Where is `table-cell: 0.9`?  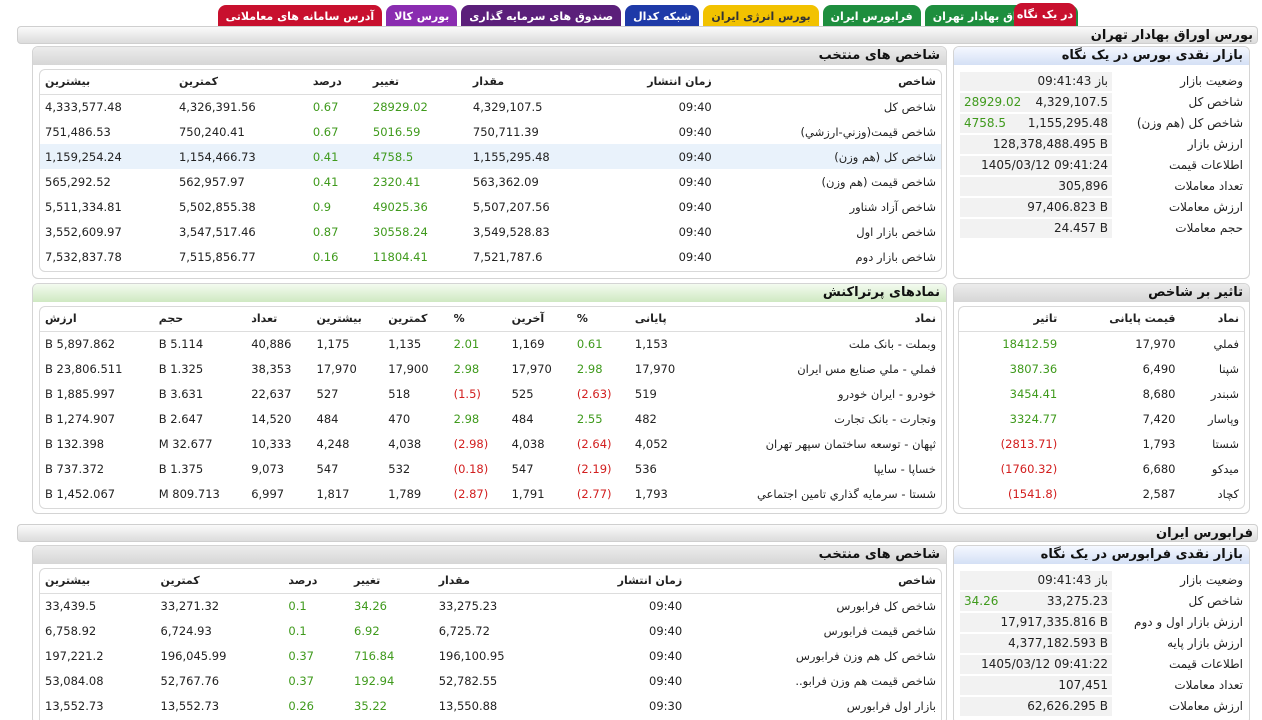
table-cell: 0.9 is located at coordinates (322, 206).